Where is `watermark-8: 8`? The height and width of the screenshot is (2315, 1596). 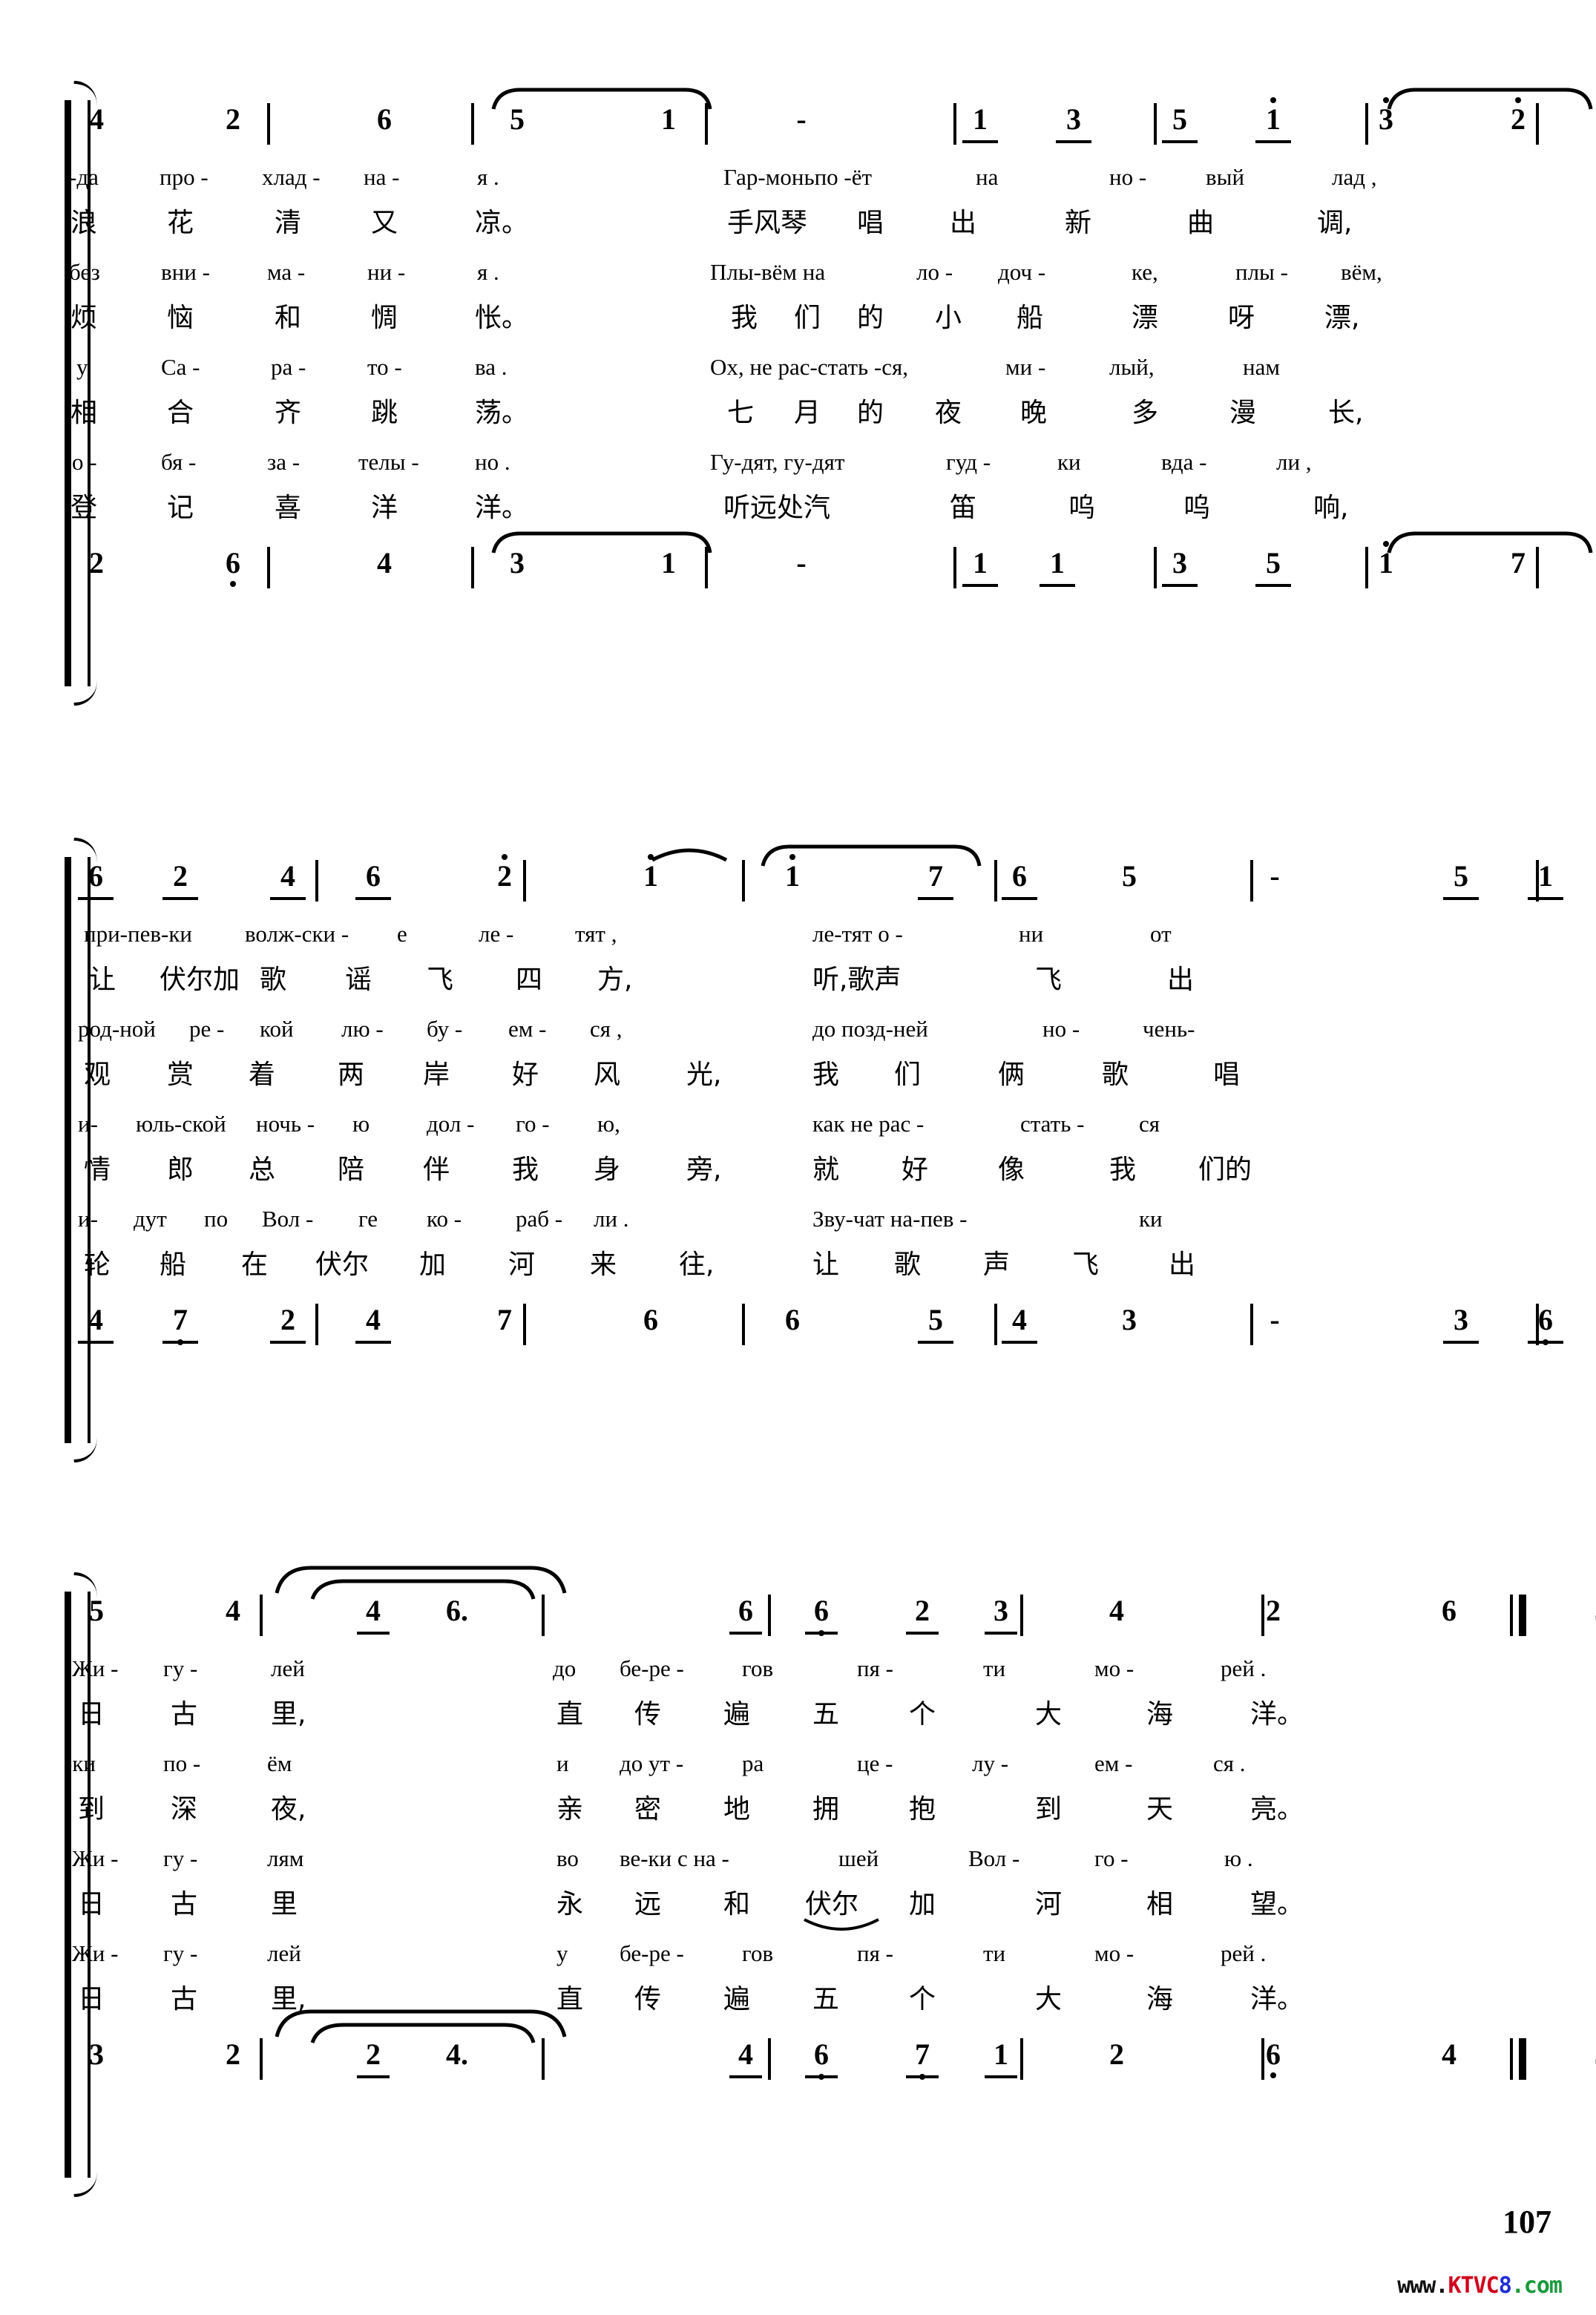
watermark-8: 8 is located at coordinates (1505, 2286).